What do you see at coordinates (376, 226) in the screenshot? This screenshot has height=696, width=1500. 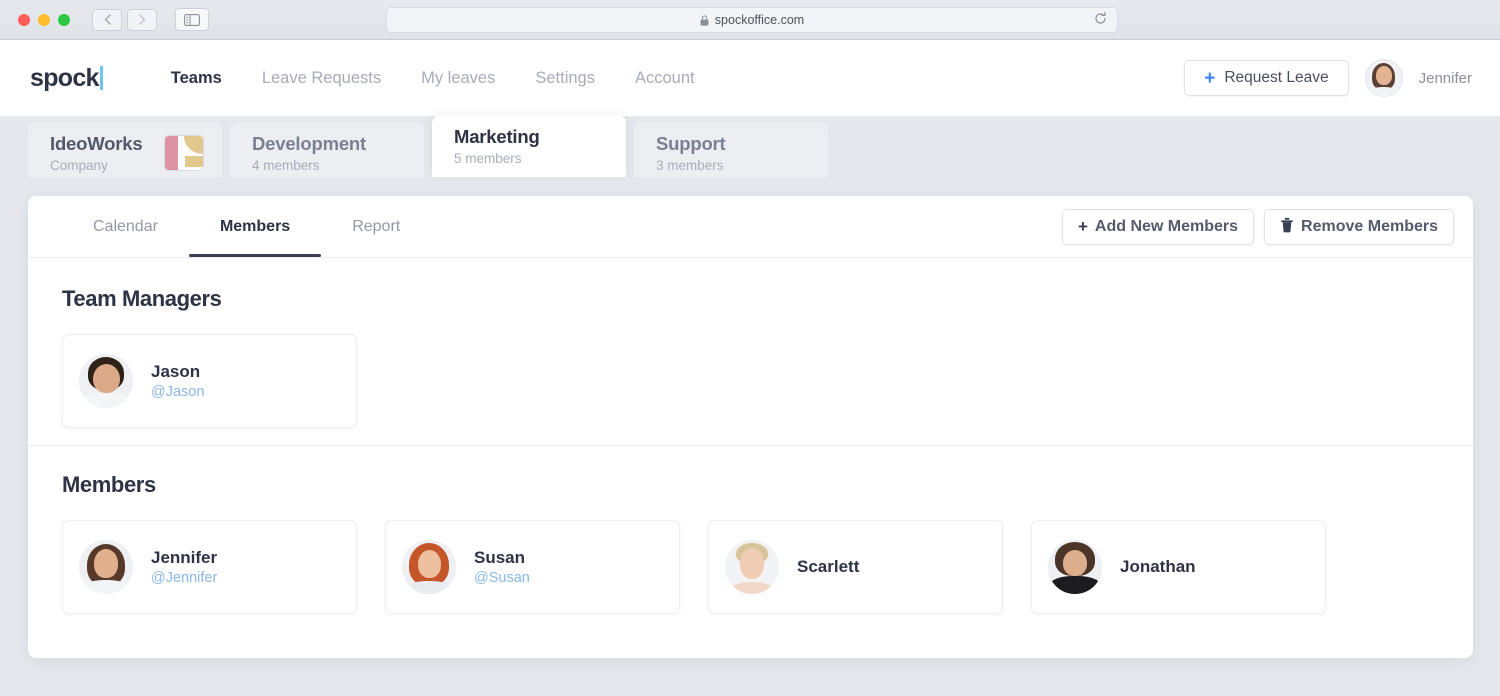 I see `tab-report: Report` at bounding box center [376, 226].